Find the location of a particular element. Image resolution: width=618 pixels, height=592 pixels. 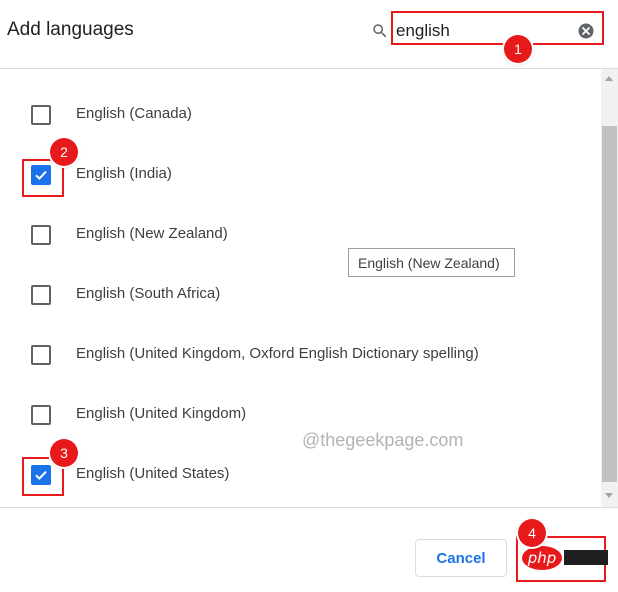

step-badge-3: 3 is located at coordinates (64, 453).